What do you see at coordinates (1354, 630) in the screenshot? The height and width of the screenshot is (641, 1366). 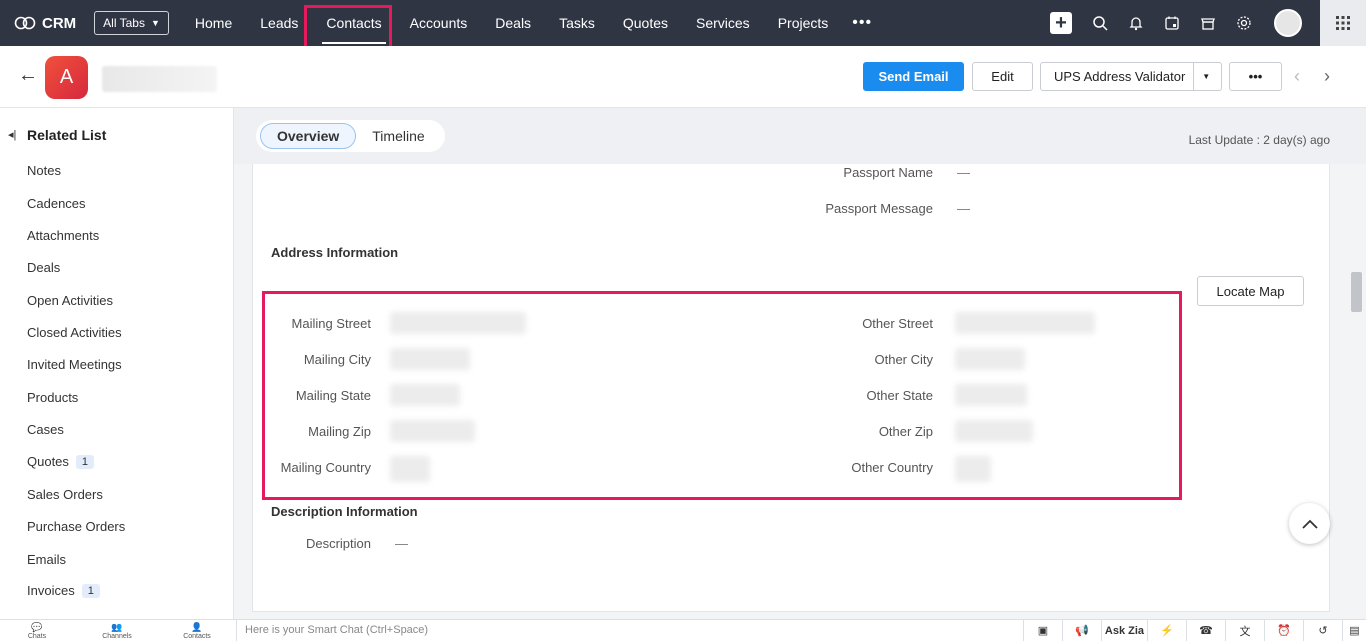 I see `notes-icon: ▤` at bounding box center [1354, 630].